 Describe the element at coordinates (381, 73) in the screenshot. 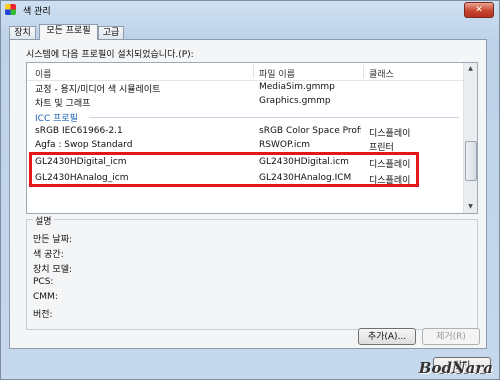

I see `column-header-class: 클래스` at that location.